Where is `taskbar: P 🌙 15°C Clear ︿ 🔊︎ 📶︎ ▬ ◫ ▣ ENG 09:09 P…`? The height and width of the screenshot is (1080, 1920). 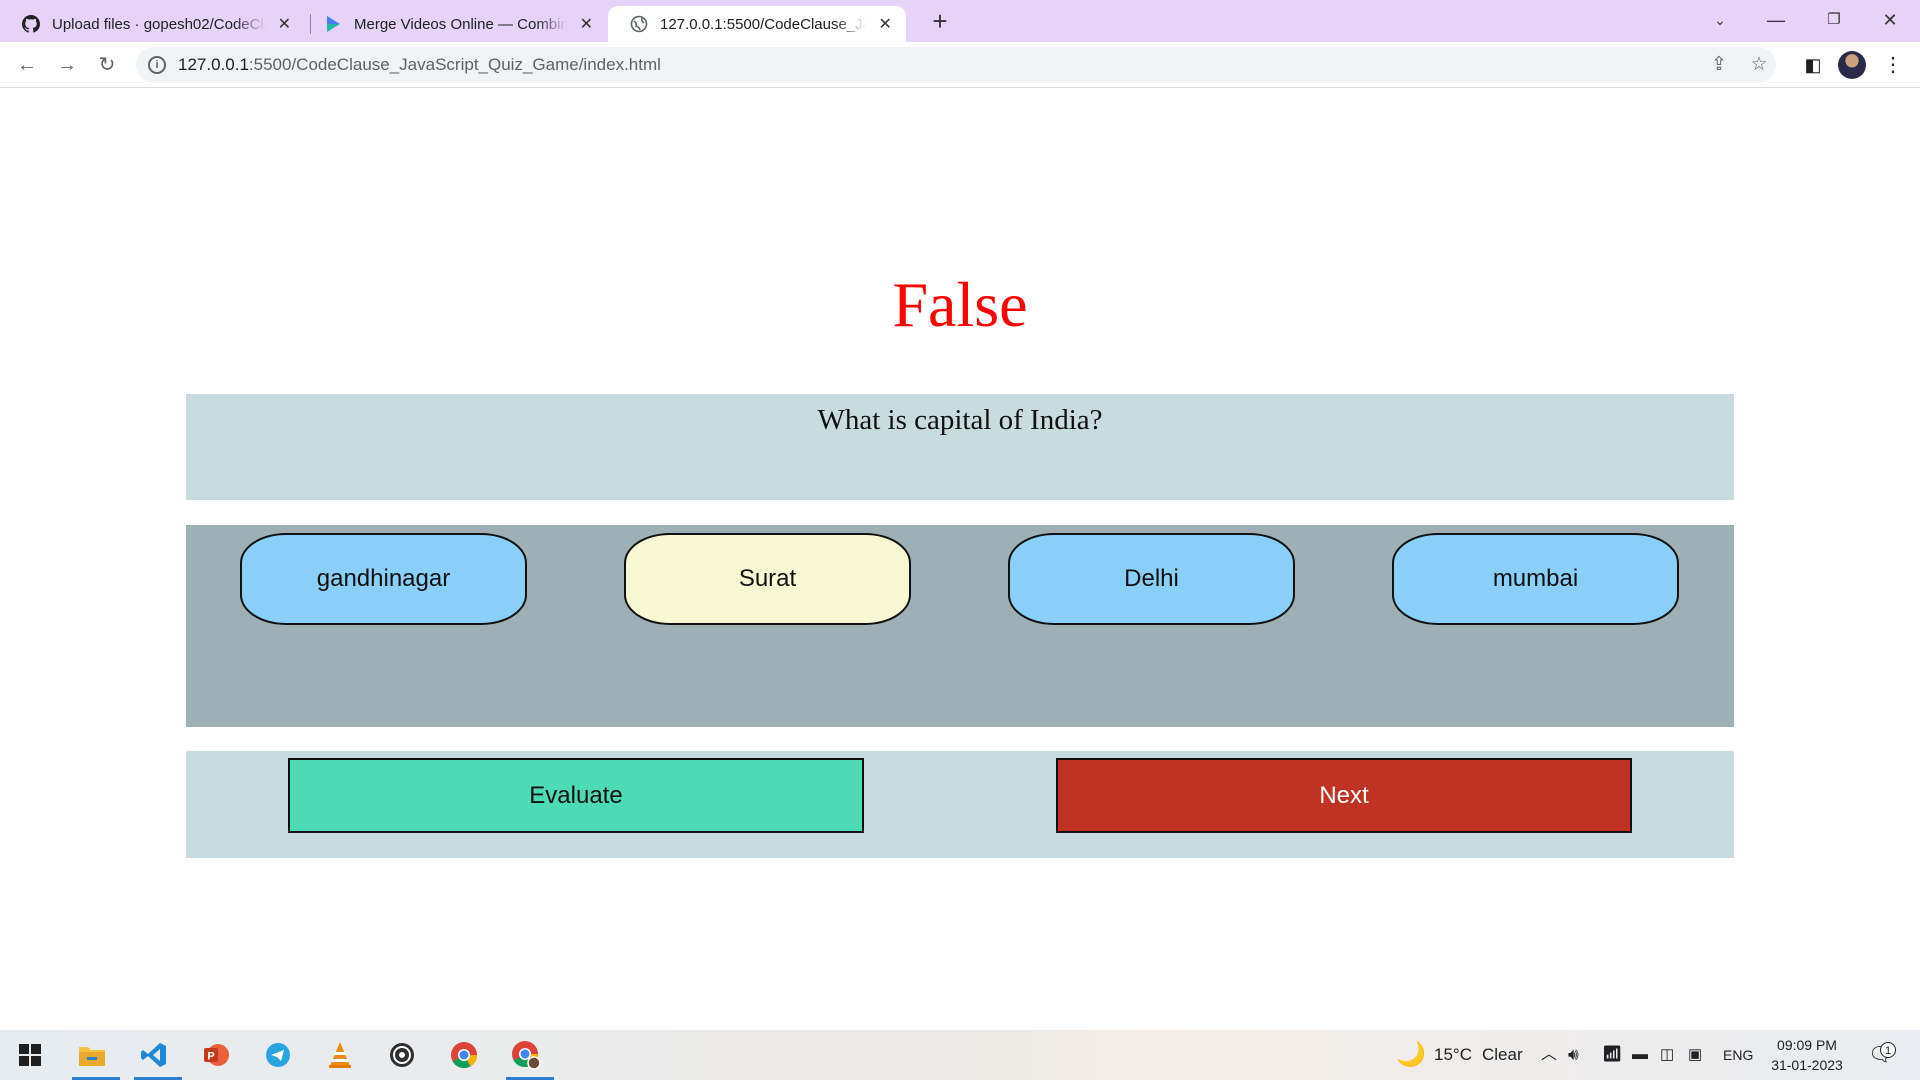 taskbar: P 🌙 15°C Clear ︿ 🔊︎ 📶︎ ▬ ◫ ▣ ENG 09:09 P… is located at coordinates (960, 1055).